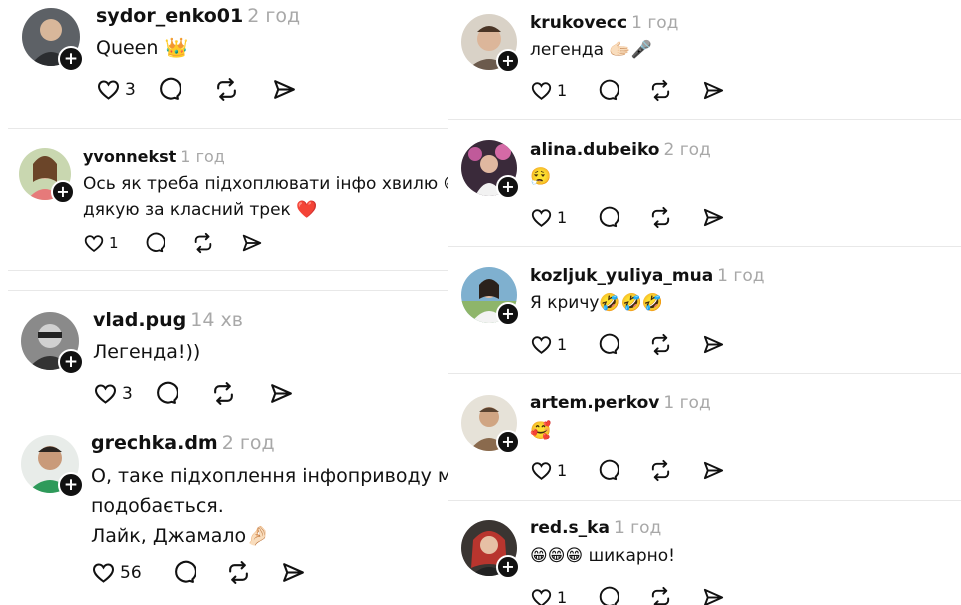 The height and width of the screenshot is (605, 961). What do you see at coordinates (265, 184) in the screenshot?
I see `comment-text-line: Ось як треба підхоплювати інфо хвилю 😁 😂` at bounding box center [265, 184].